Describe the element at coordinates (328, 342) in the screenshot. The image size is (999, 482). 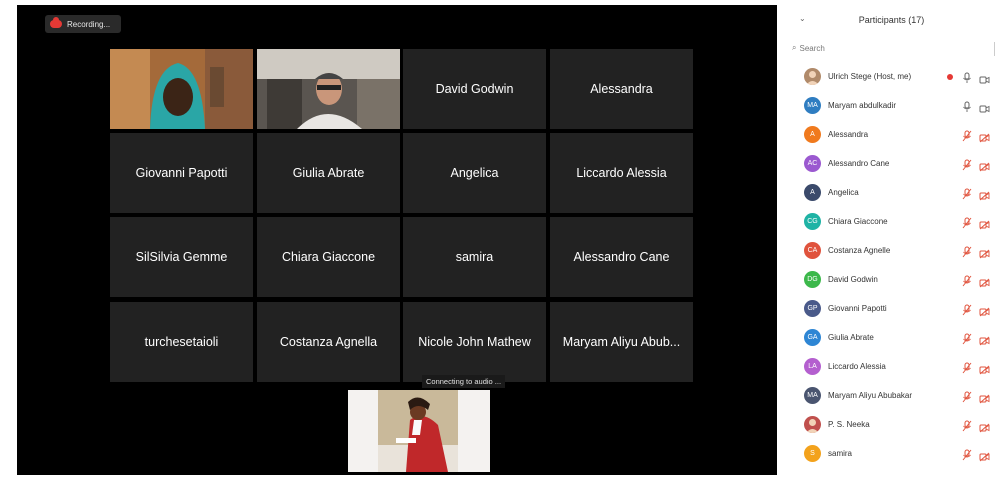
I see `participant-tile: Costanza Agnella` at that location.